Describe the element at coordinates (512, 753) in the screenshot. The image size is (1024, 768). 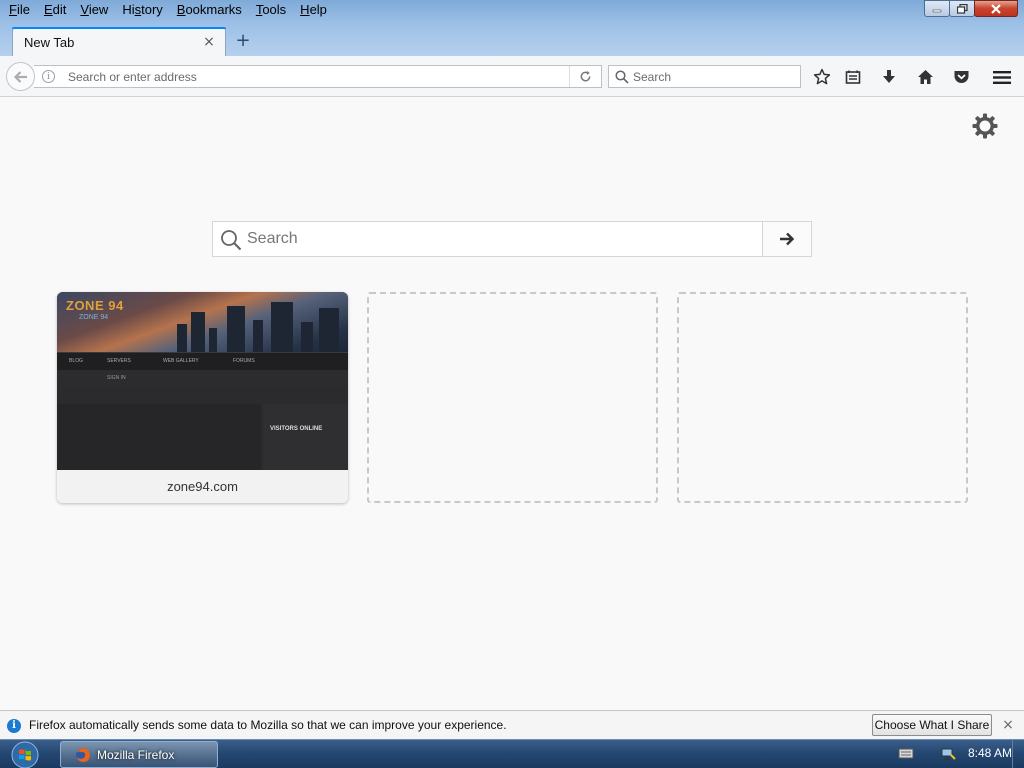
I see `windows-taskbar: Mozilla Firefox 8:48 AM` at that location.